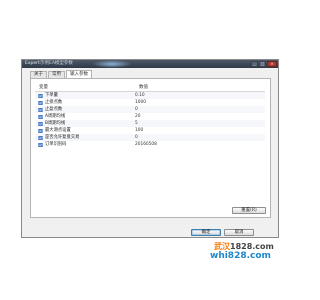  Describe the element at coordinates (137, 130) in the screenshot. I see `param-value: 100` at that location.